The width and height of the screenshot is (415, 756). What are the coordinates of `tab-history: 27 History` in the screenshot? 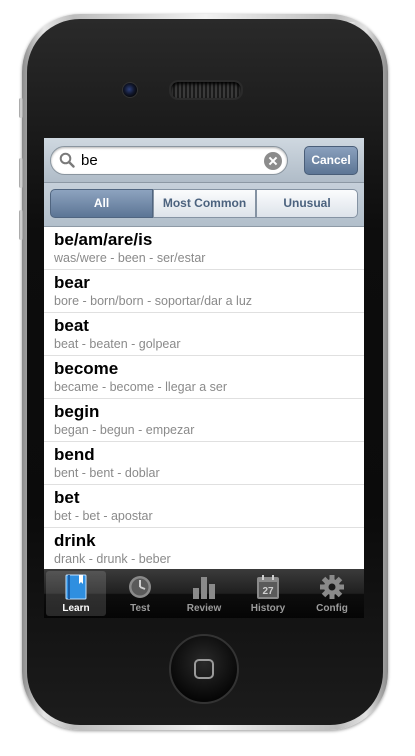 It's located at (268, 593).